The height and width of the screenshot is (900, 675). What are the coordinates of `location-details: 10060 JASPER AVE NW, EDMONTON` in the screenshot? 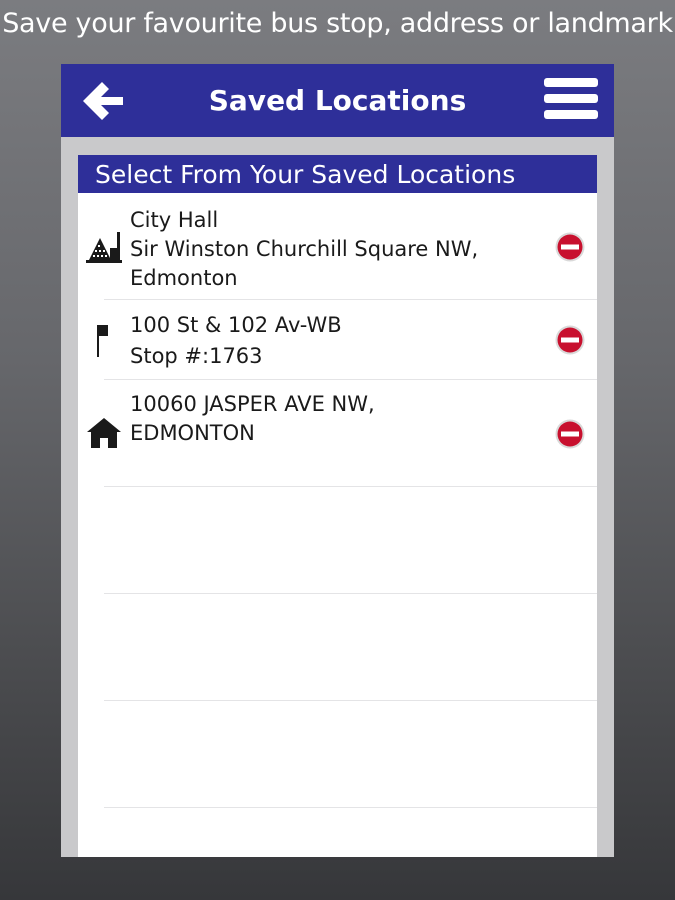 It's located at (330, 419).